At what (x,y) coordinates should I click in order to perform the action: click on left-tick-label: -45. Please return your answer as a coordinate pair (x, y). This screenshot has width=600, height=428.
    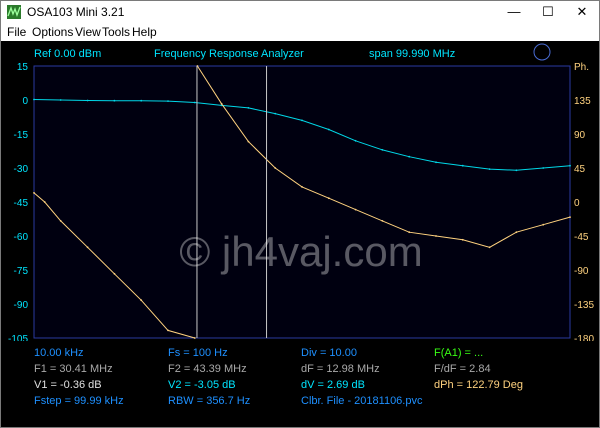
    Looking at the image, I should click on (21, 203).